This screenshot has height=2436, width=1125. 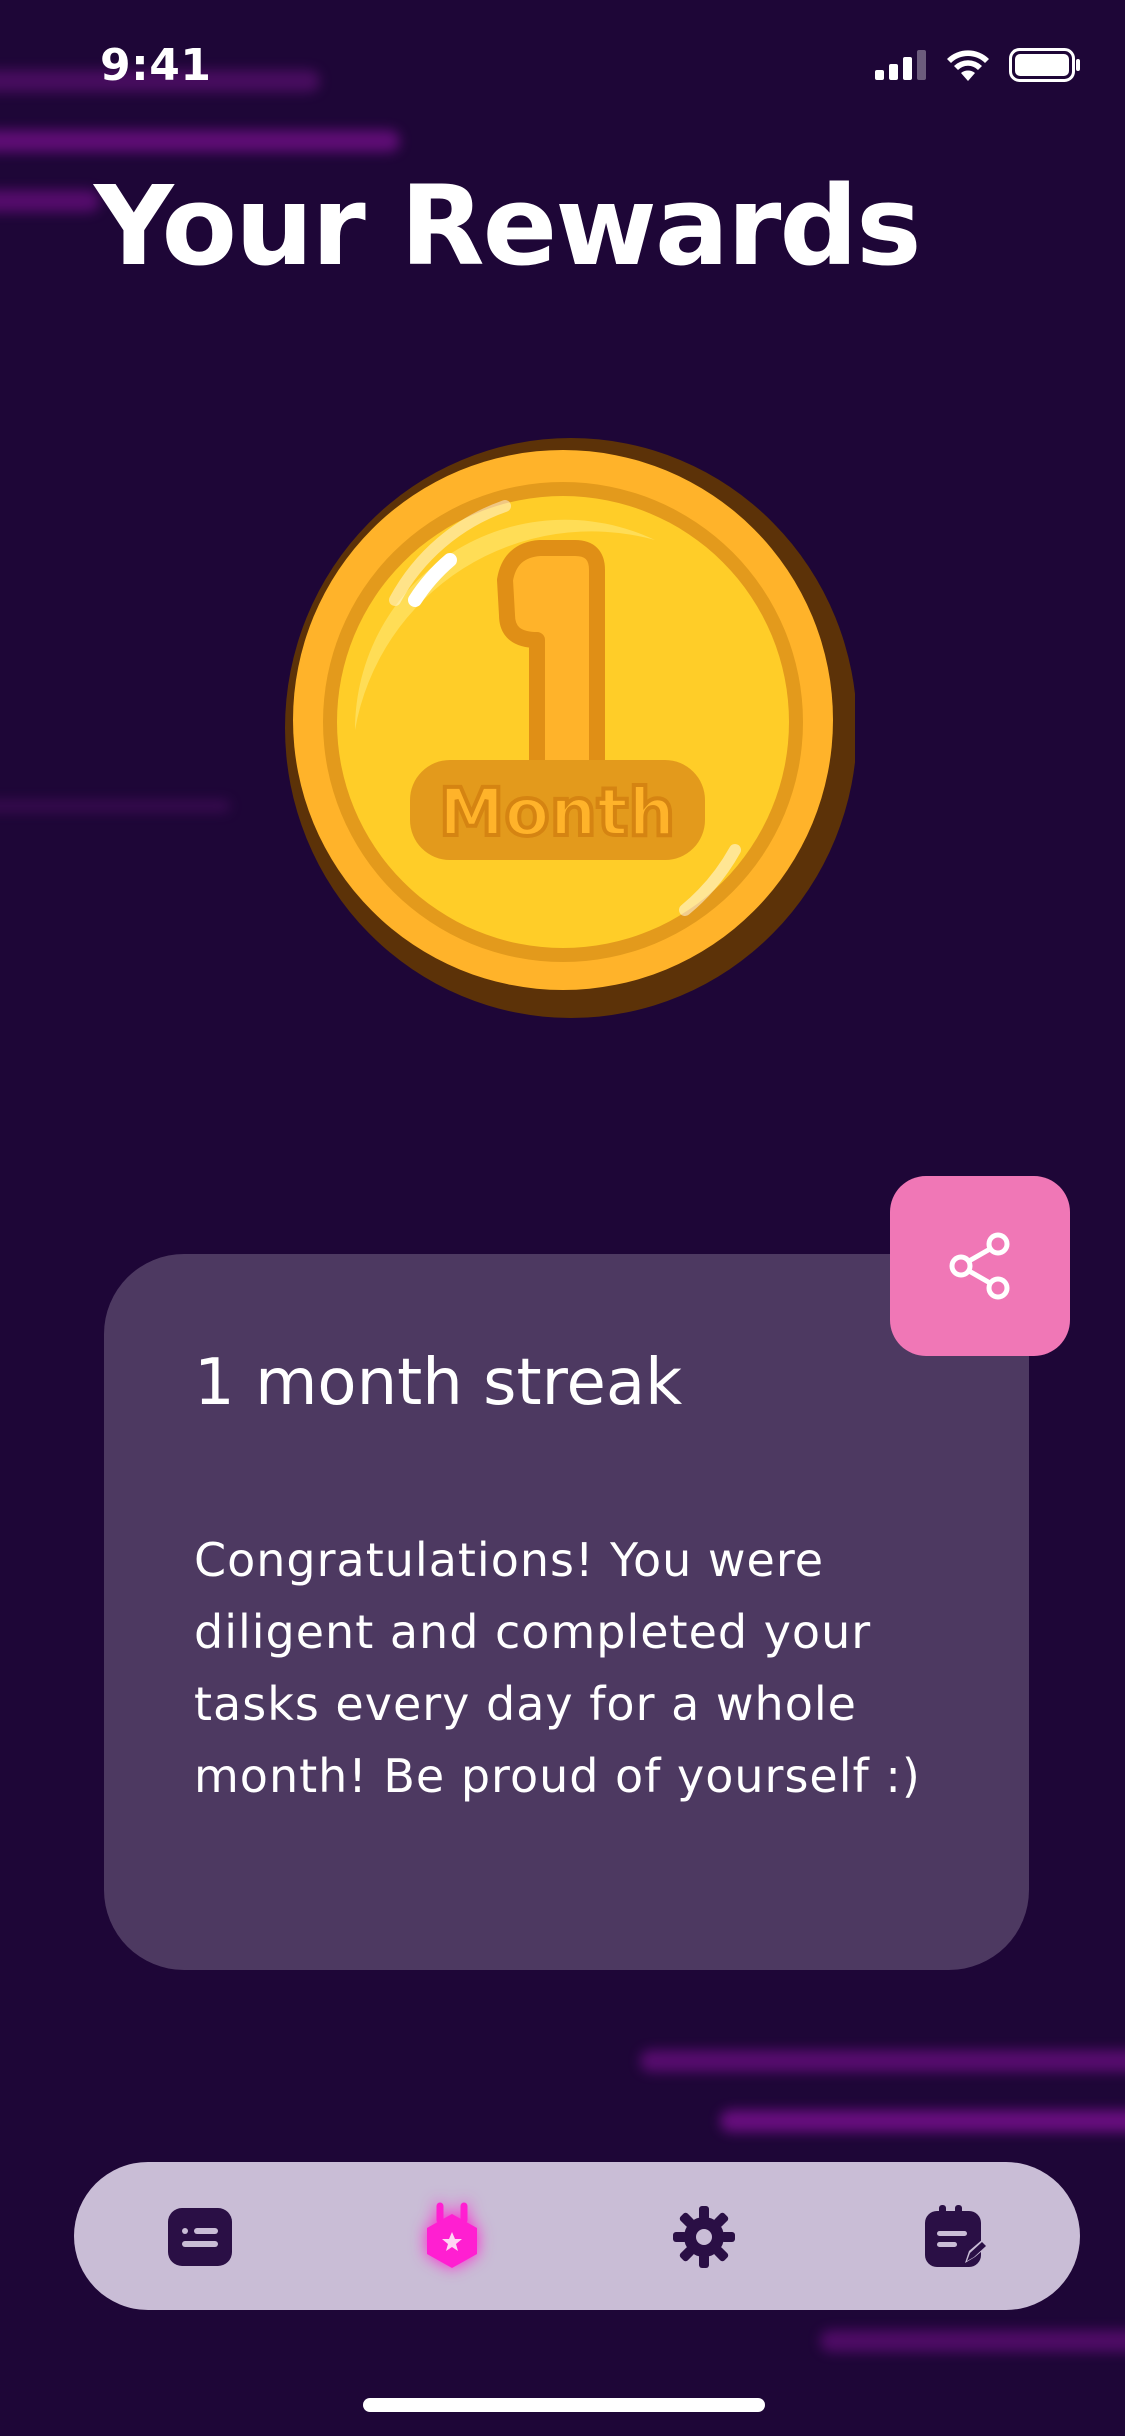 What do you see at coordinates (156, 65) in the screenshot?
I see `status-time: 9:41` at bounding box center [156, 65].